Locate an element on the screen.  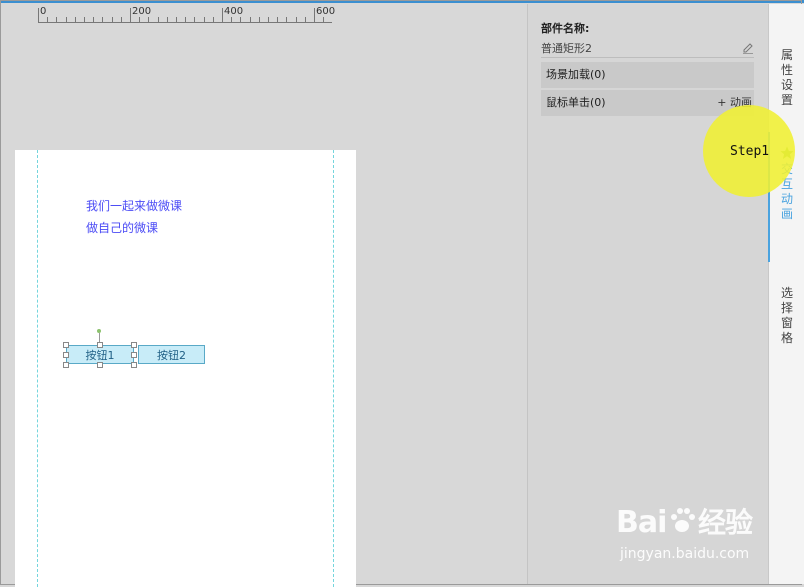
tab-char: 窗 is located at coordinates (786, 323).